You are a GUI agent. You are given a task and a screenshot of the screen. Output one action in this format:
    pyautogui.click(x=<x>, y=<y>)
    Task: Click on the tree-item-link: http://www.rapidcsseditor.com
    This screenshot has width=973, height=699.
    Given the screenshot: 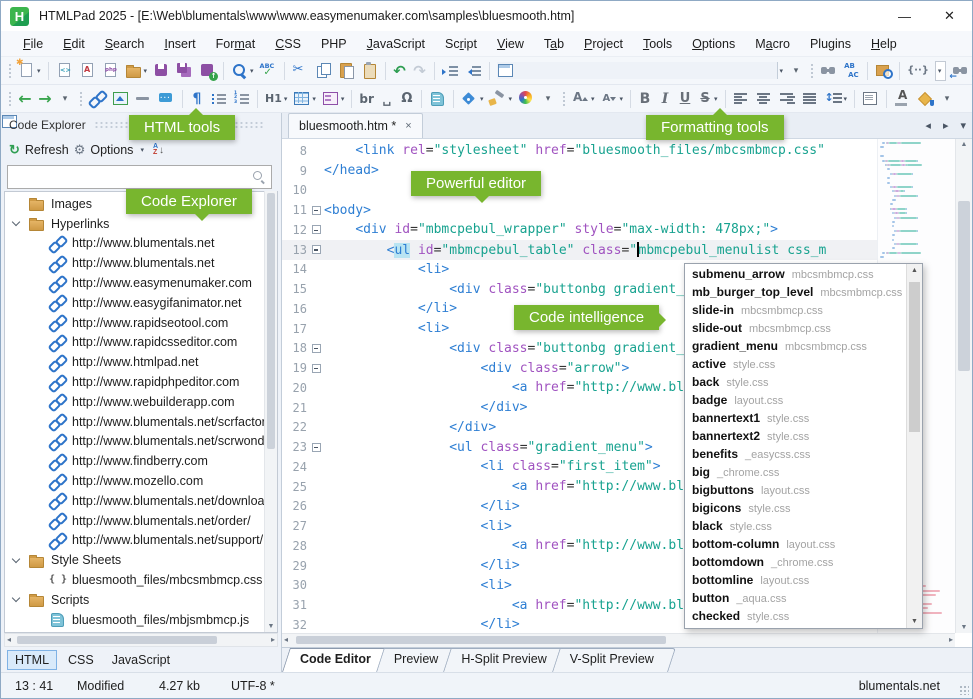 What is the action you would take?
    pyautogui.click(x=141, y=343)
    